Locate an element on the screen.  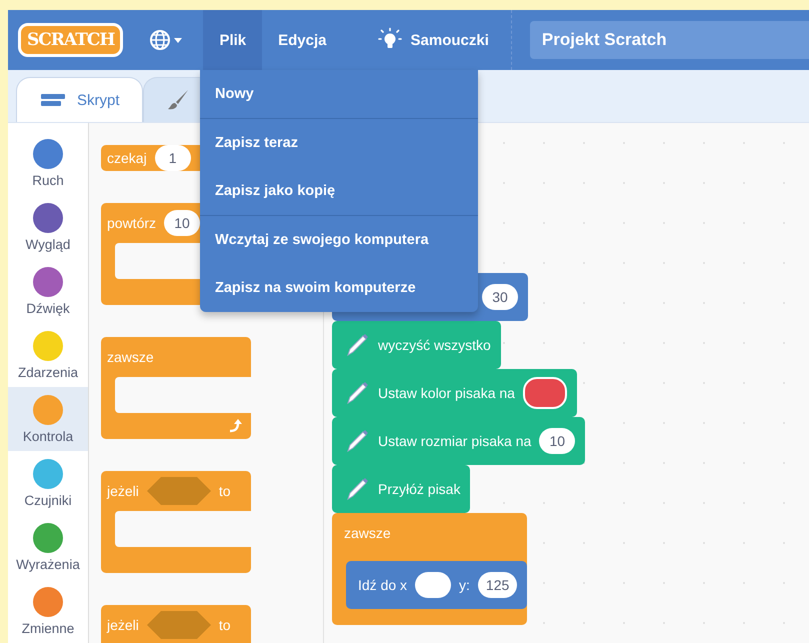
category-item: Wygląd is located at coordinates (48, 227).